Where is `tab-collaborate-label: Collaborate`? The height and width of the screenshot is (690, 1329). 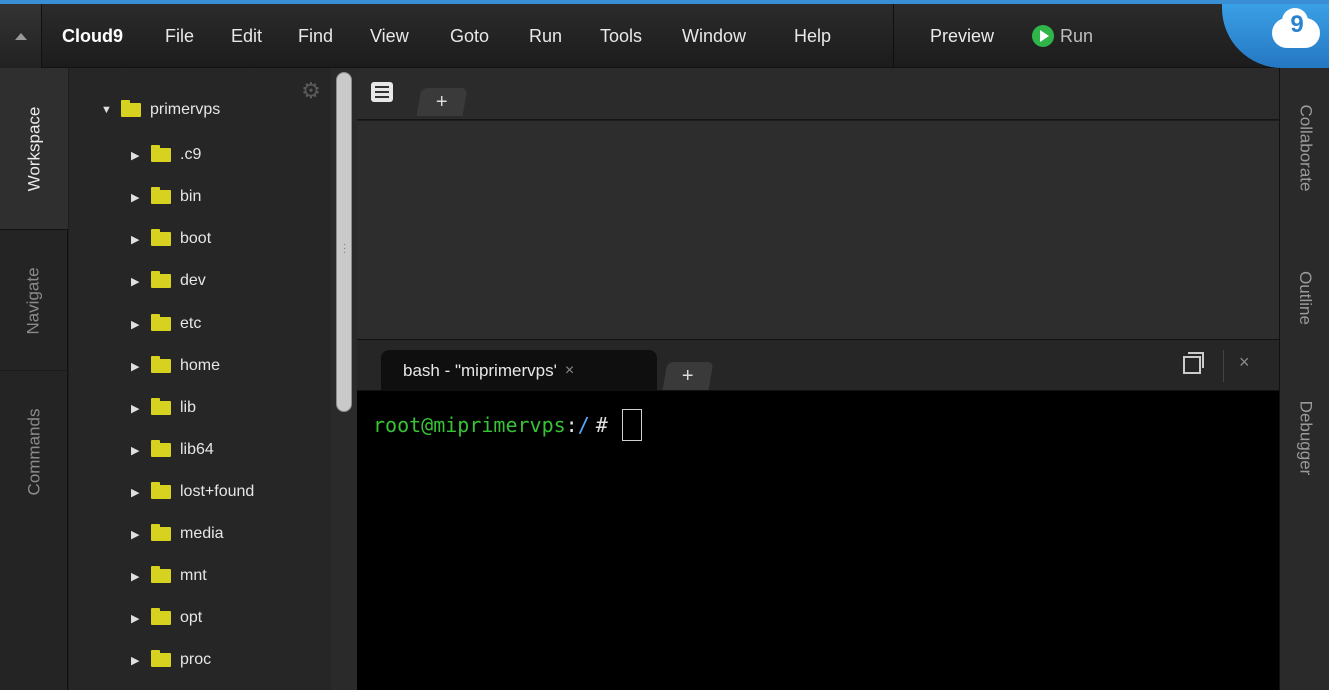 tab-collaborate-label: Collaborate is located at coordinates (1306, 148).